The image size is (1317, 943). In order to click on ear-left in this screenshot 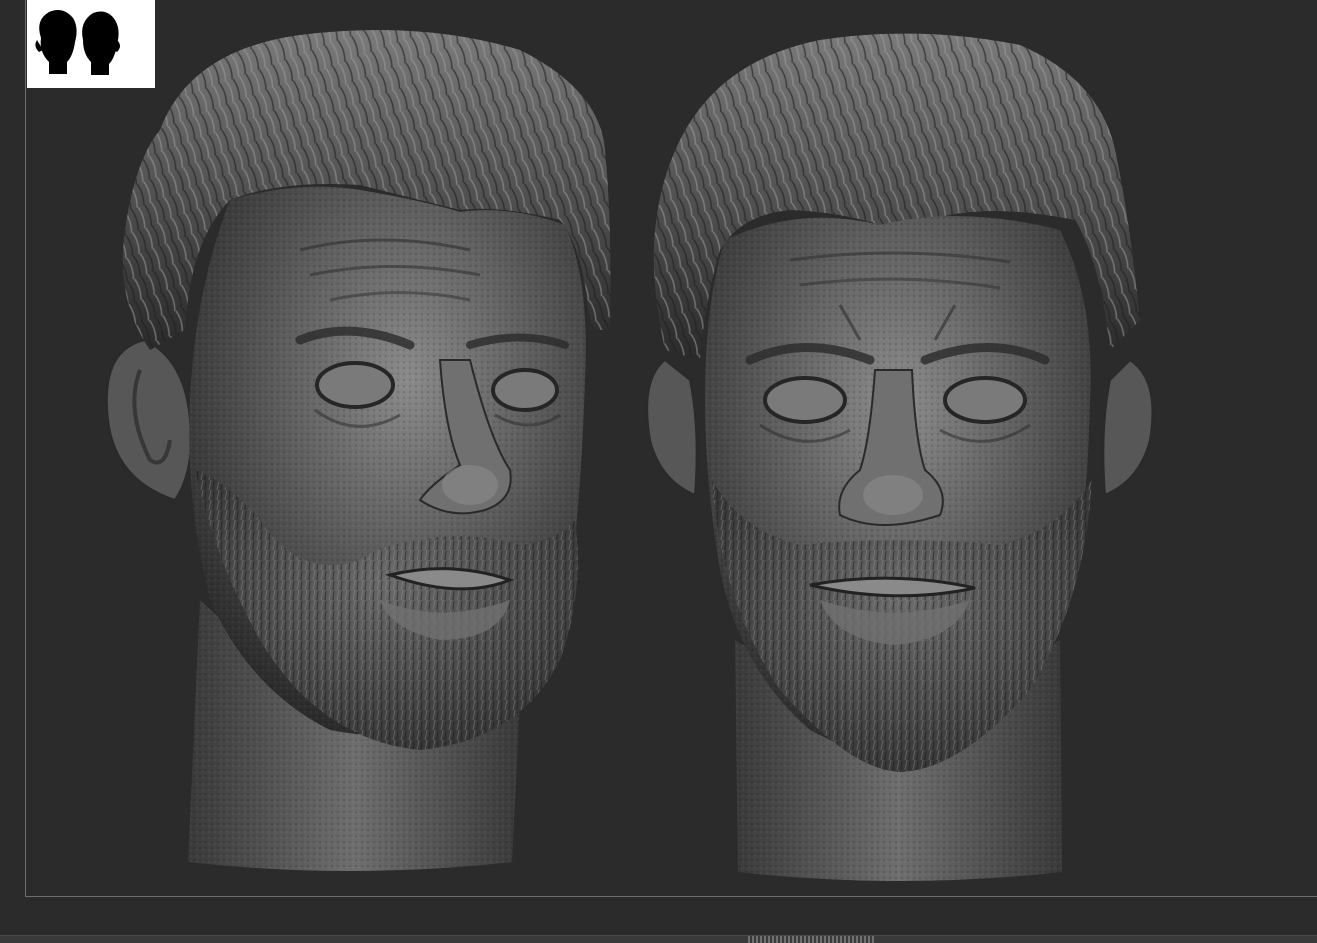, I will do `click(148, 420)`.